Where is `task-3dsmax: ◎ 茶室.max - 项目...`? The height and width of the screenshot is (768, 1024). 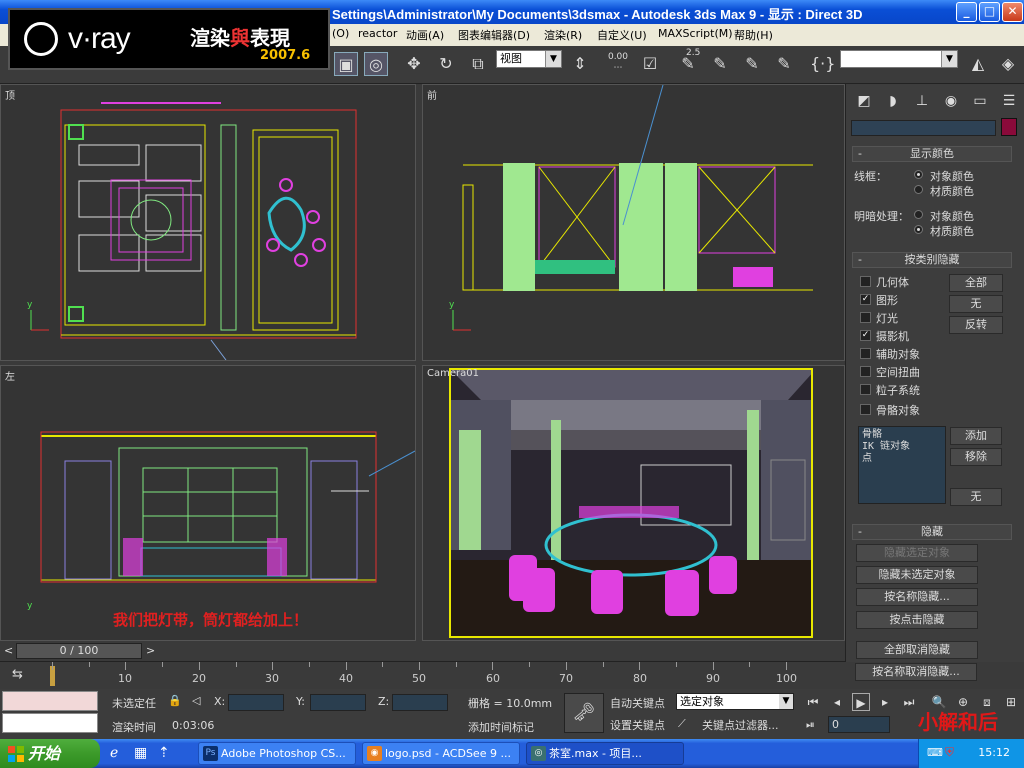 task-3dsmax: ◎ 茶室.max - 项目... is located at coordinates (605, 753).